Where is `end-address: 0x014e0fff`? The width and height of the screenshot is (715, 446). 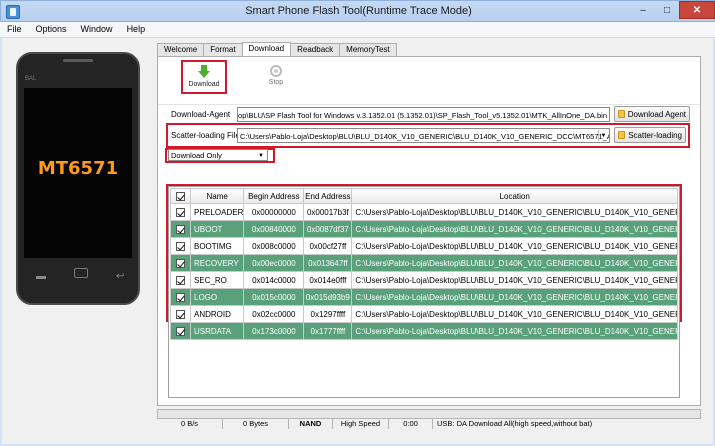 end-address: 0x014e0fff is located at coordinates (328, 280).